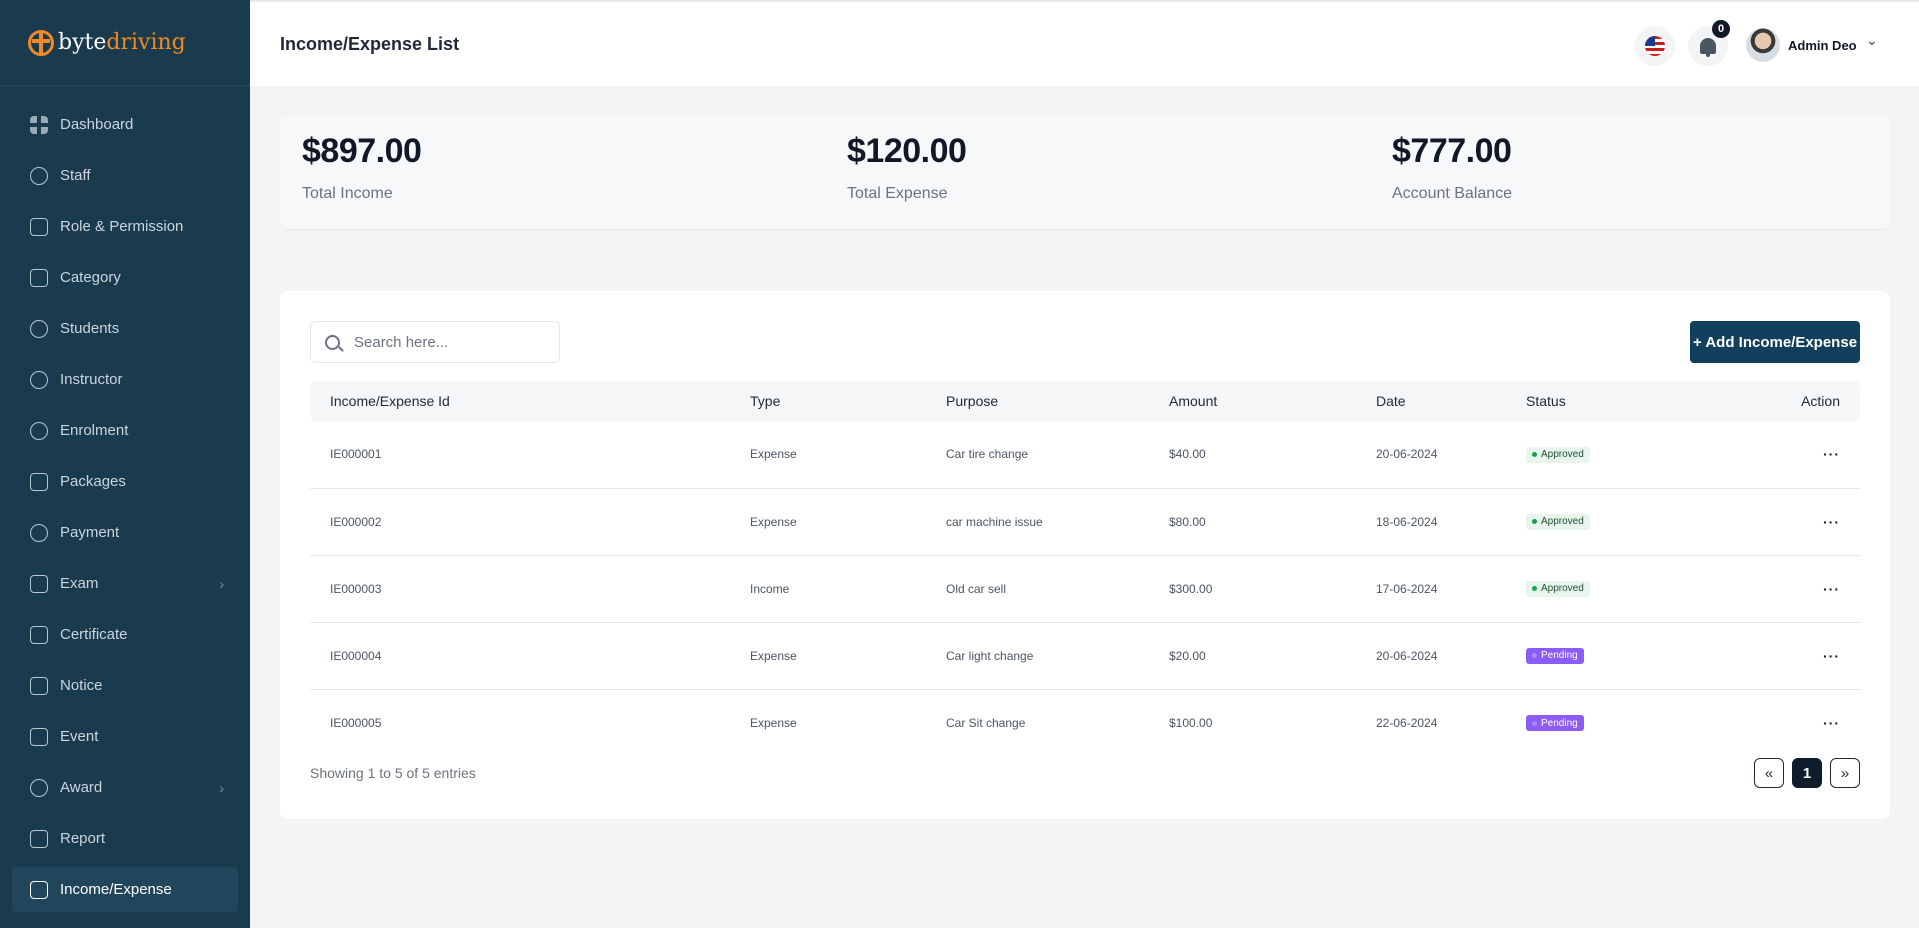 This screenshot has height=928, width=1919. What do you see at coordinates (1191, 722) in the screenshot?
I see `cell-amount: $100.00` at bounding box center [1191, 722].